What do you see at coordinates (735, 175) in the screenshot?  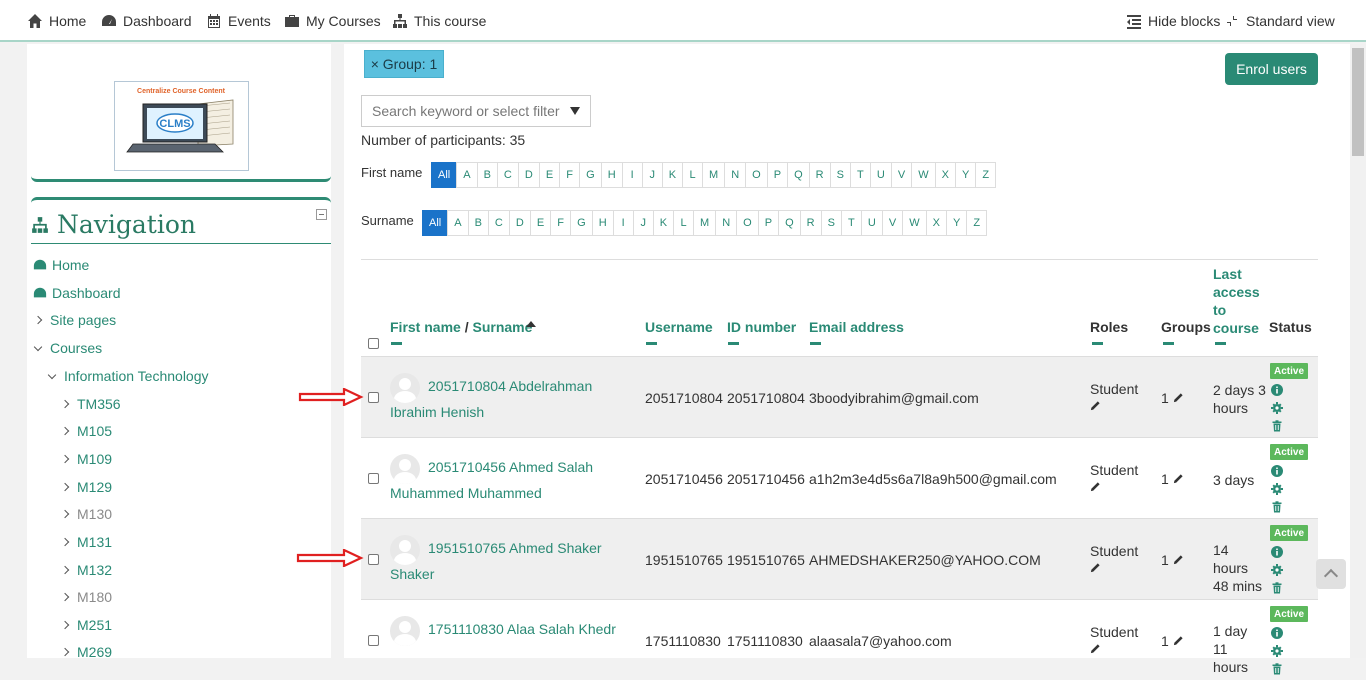 I see `first-name-initial-n: N` at bounding box center [735, 175].